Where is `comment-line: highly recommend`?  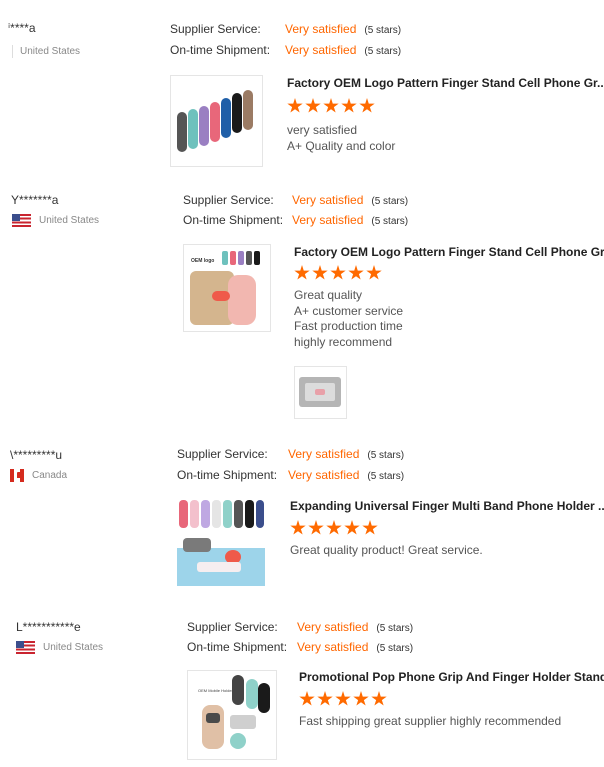 comment-line: highly recommend is located at coordinates (343, 341).